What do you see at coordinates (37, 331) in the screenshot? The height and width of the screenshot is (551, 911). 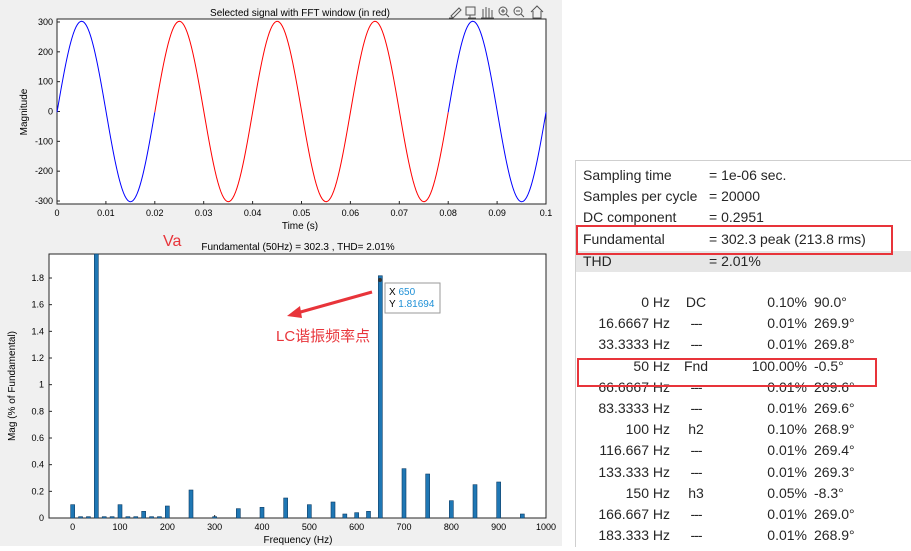 I see `bottom-ytick-label: 1.4` at bounding box center [37, 331].